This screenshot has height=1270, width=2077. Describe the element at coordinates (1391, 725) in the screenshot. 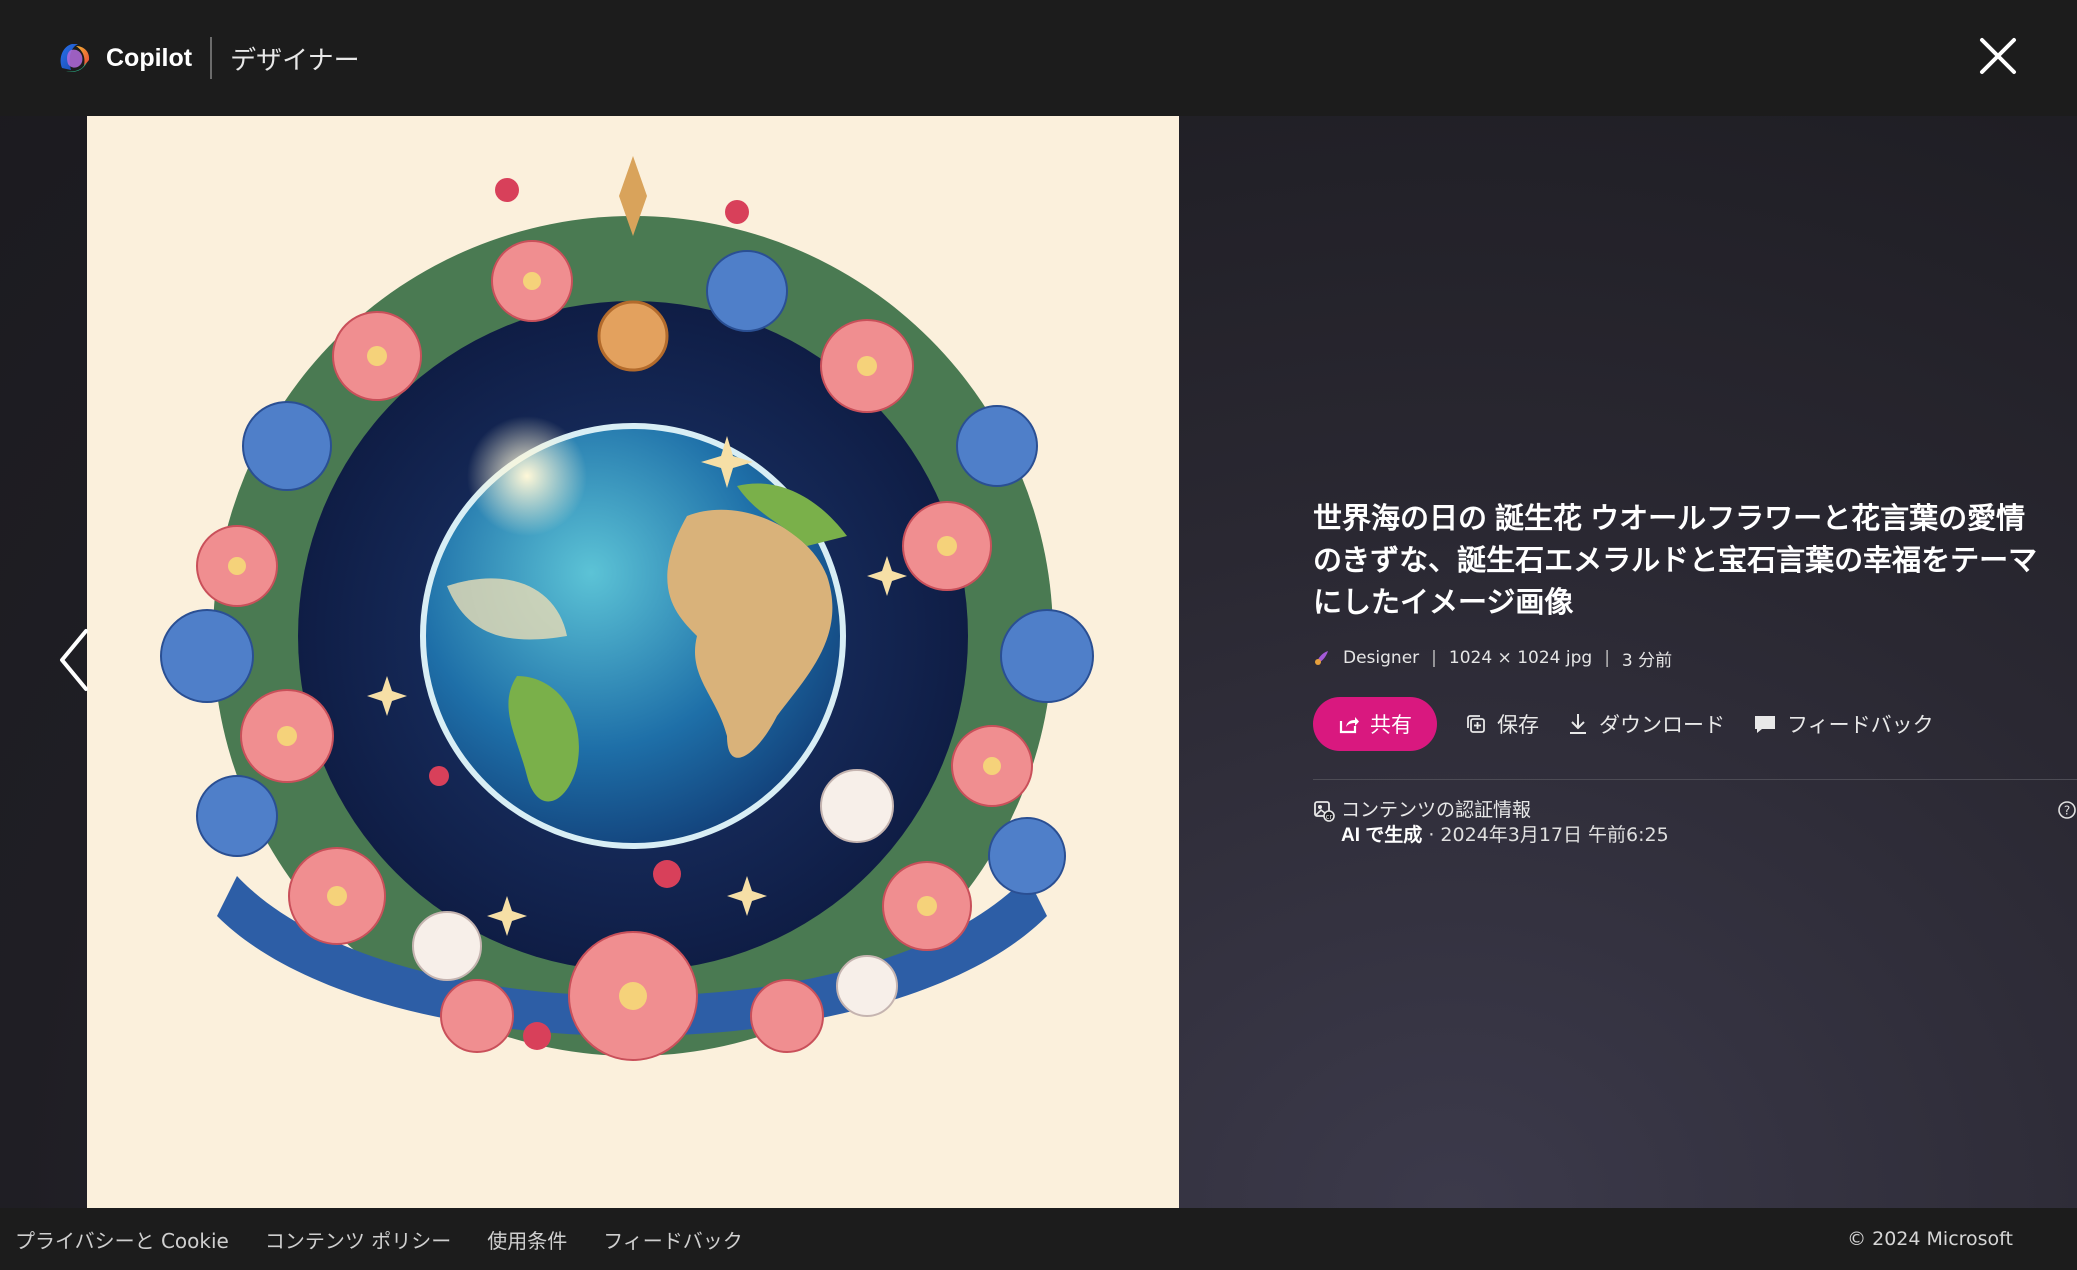

I see `share-label: 共有` at that location.